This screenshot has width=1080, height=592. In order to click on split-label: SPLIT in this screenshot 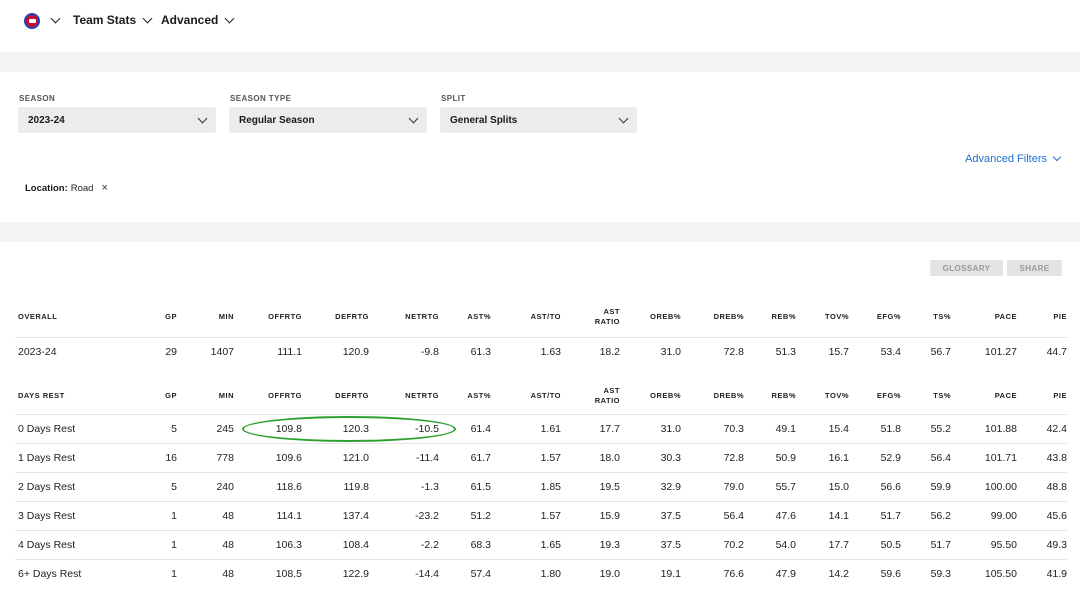, I will do `click(453, 98)`.